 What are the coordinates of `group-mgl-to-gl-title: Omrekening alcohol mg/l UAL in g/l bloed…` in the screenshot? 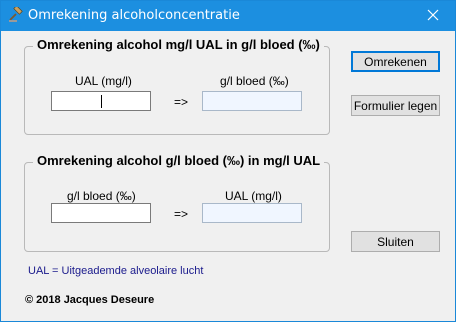 It's located at (178, 44).